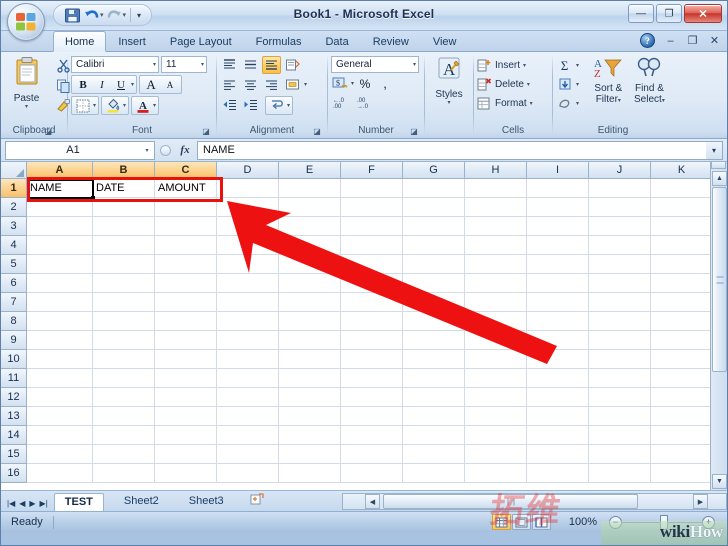  I want to click on cell-A15, so click(60, 454).